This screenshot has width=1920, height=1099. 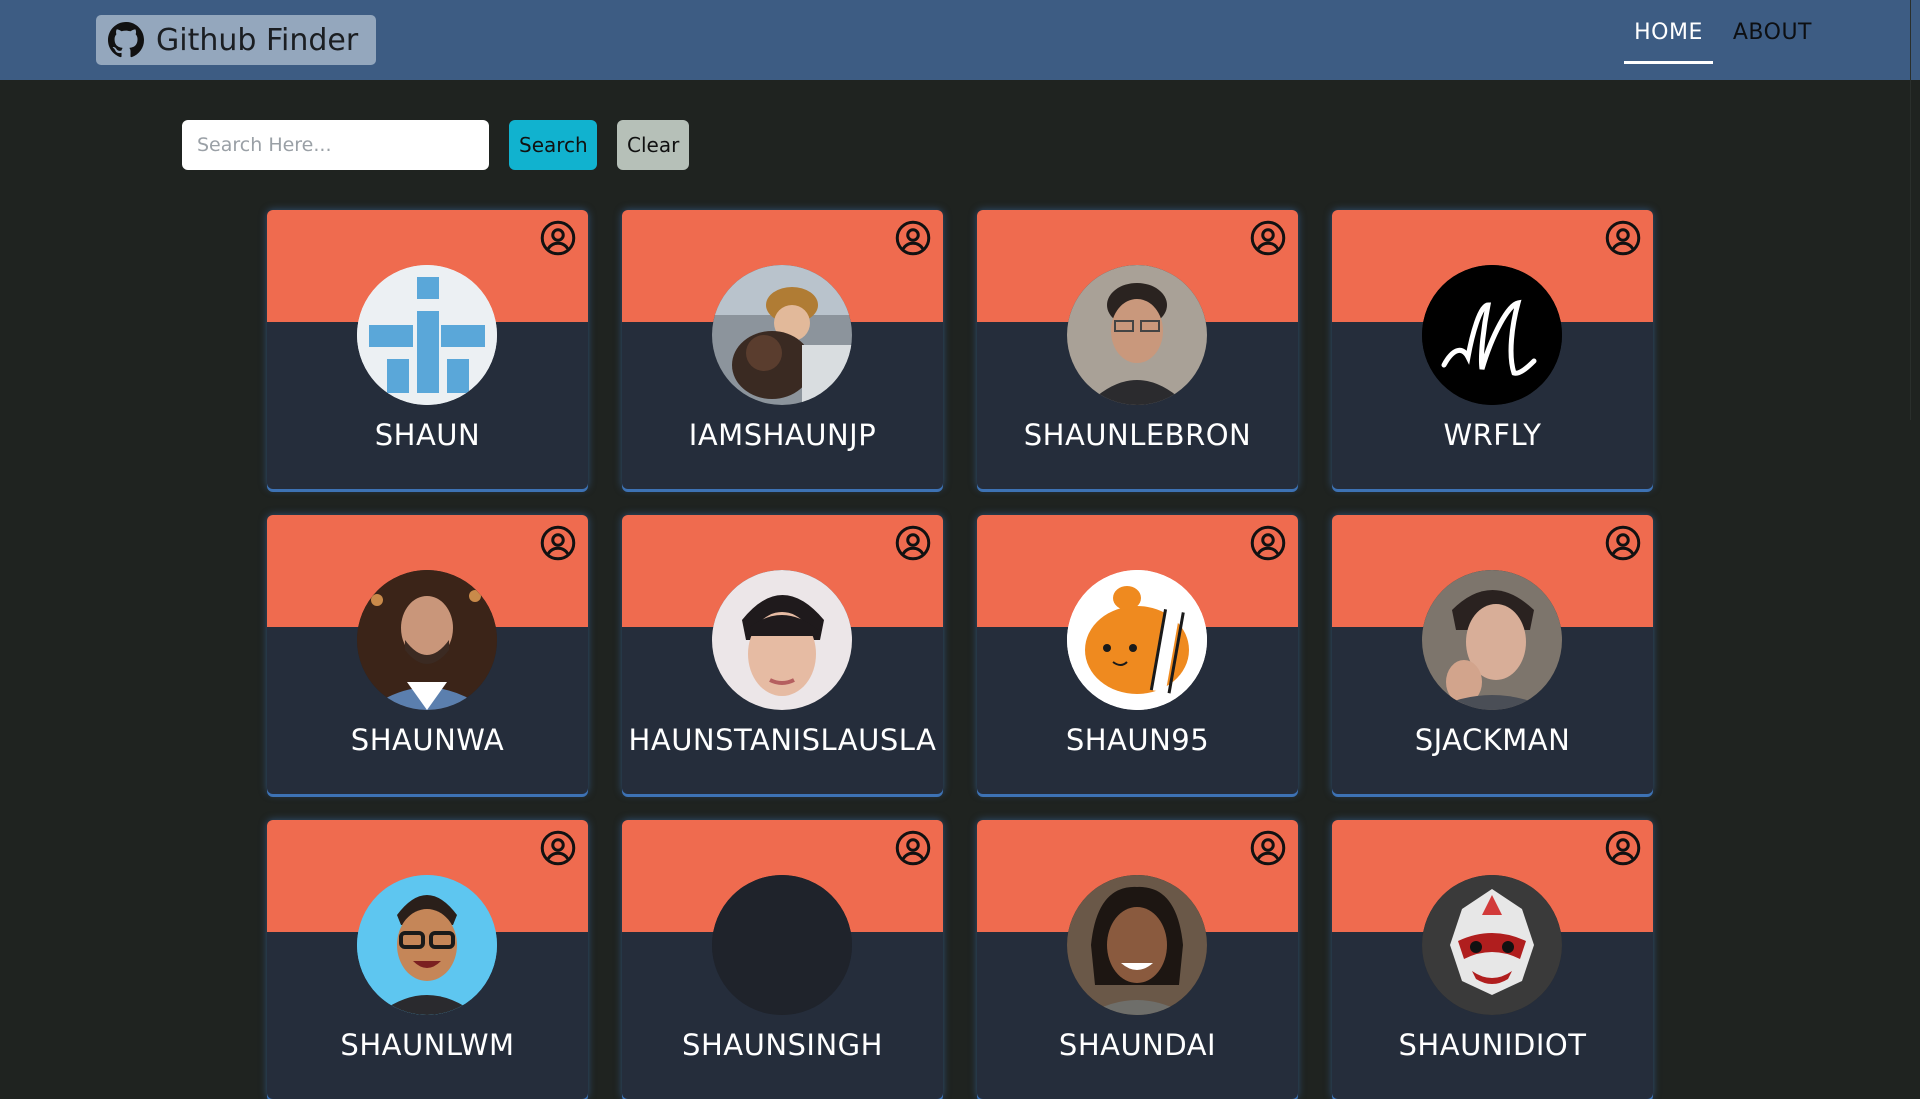 I want to click on script-m-logo, so click(x=1492, y=335).